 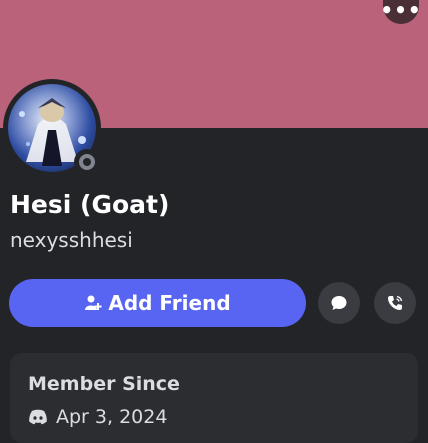 I want to click on add-friend-label: Add Friend, so click(x=169, y=303).